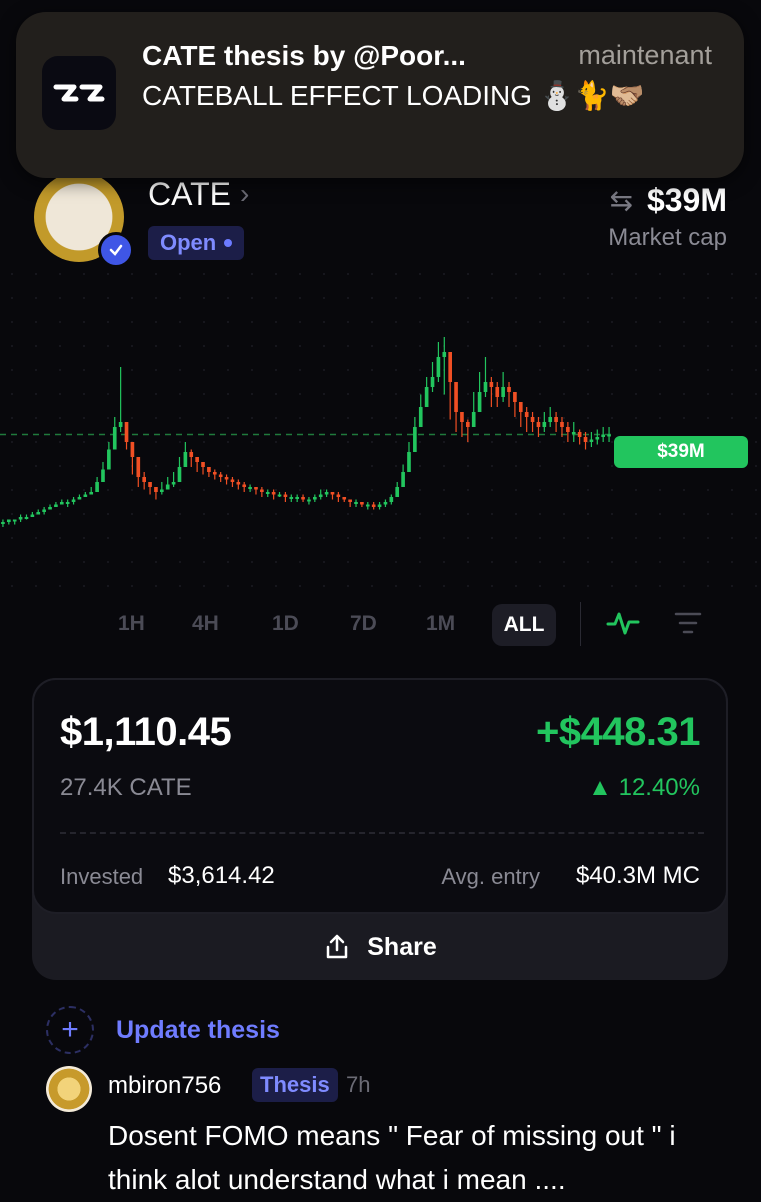  What do you see at coordinates (69, 1089) in the screenshot?
I see `avatar` at bounding box center [69, 1089].